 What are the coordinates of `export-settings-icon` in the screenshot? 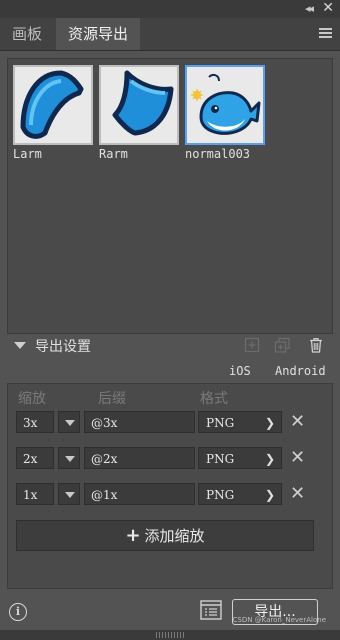 It's located at (211, 610).